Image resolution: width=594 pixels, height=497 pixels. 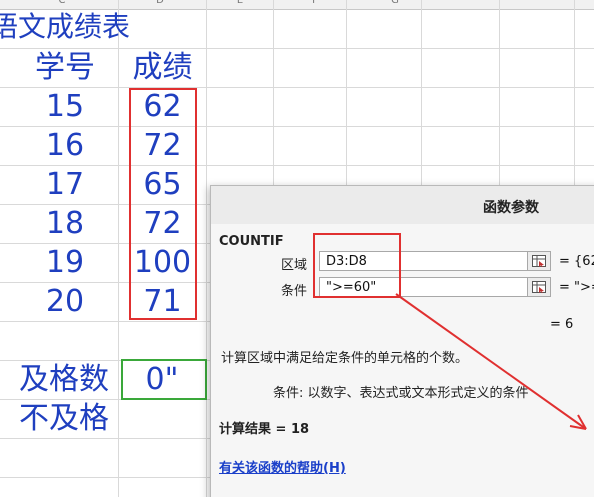 I want to click on header-score: 成绩, so click(x=162, y=68).